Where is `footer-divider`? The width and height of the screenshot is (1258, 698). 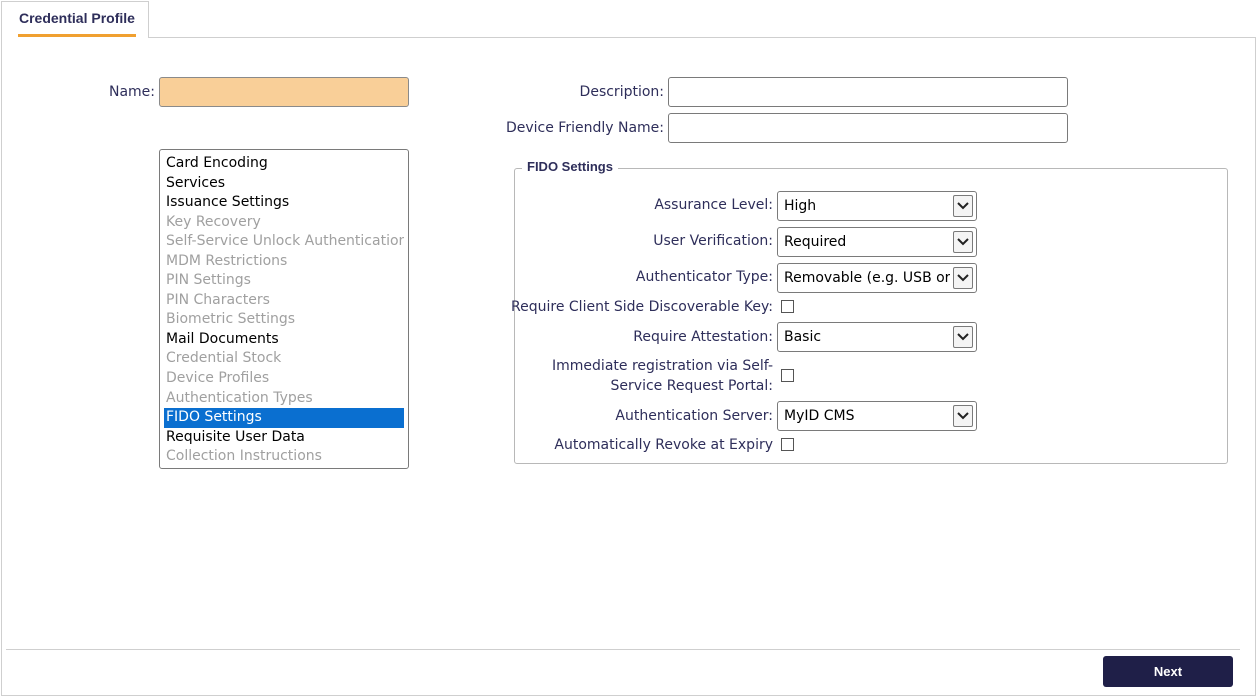
footer-divider is located at coordinates (623, 649).